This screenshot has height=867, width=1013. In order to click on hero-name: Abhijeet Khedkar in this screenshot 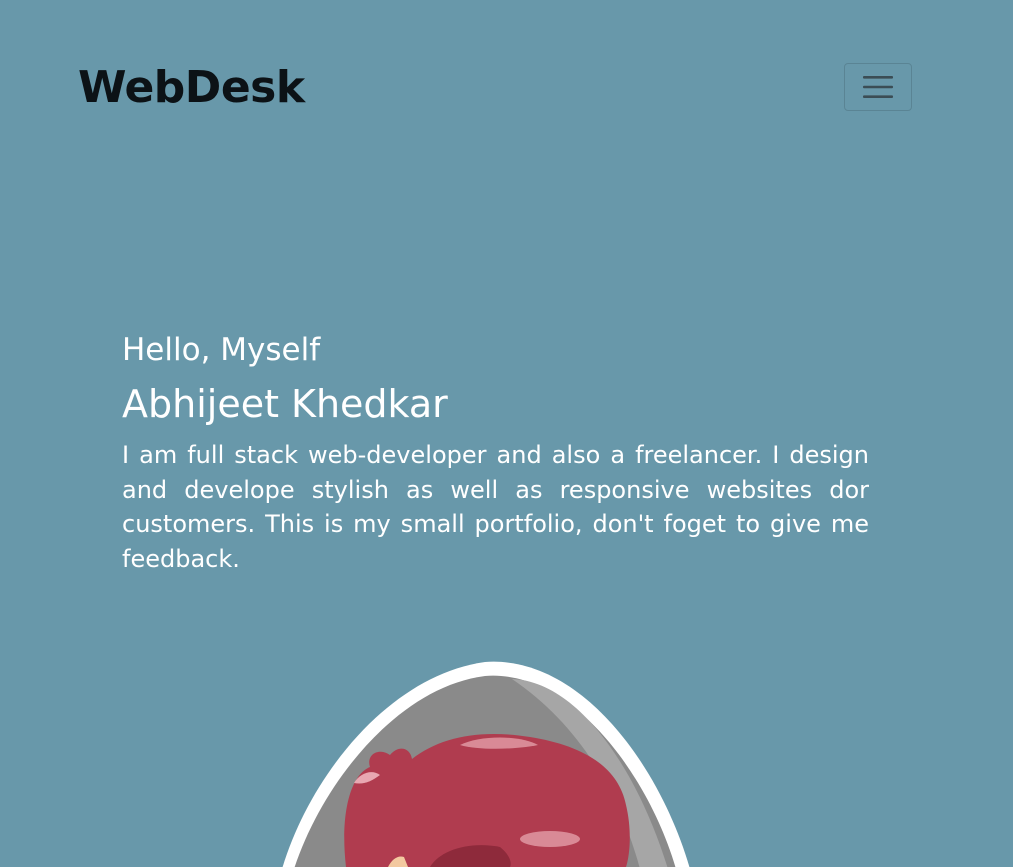, I will do `click(285, 404)`.